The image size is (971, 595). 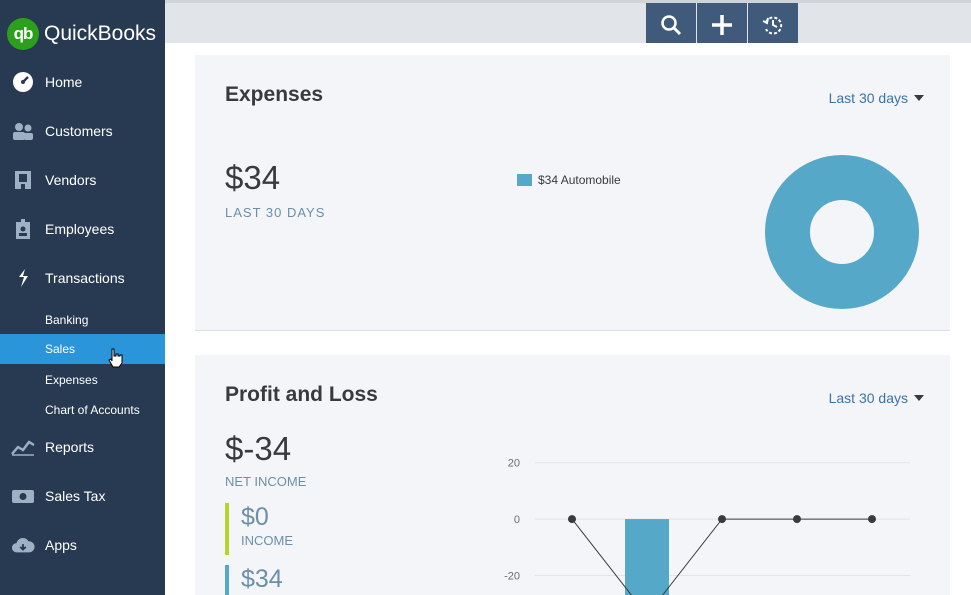 What do you see at coordinates (82, 320) in the screenshot?
I see `sidebar-subitem-banking: Banking` at bounding box center [82, 320].